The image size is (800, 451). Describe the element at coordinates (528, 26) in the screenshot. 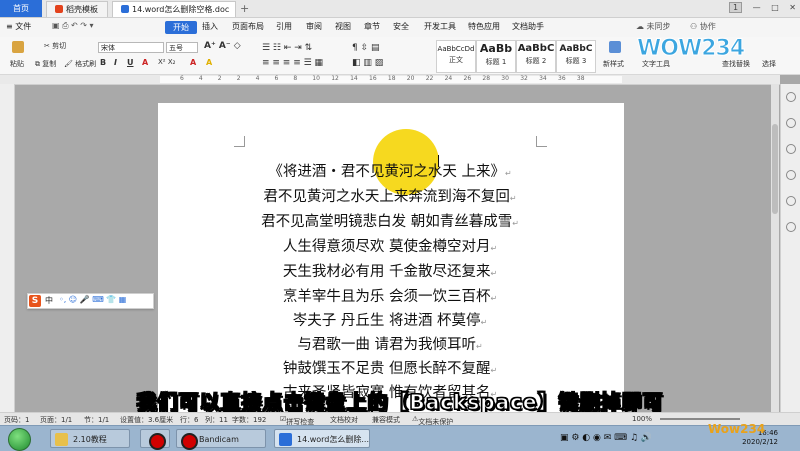

I see `menu-doc-assistant: 文档助手` at that location.